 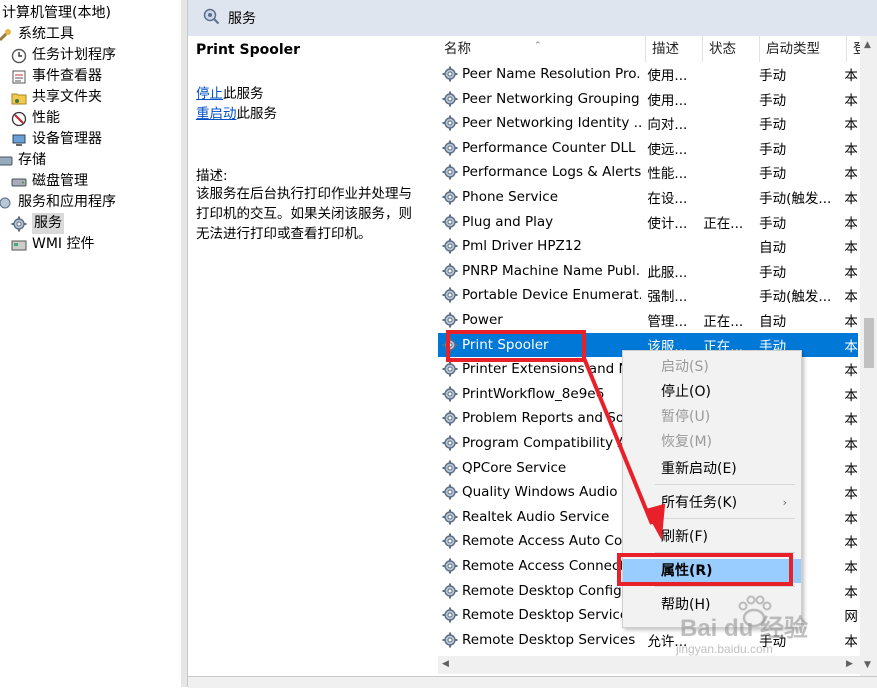 What do you see at coordinates (624, 449) in the screenshot?
I see `annotation-arrow` at bounding box center [624, 449].